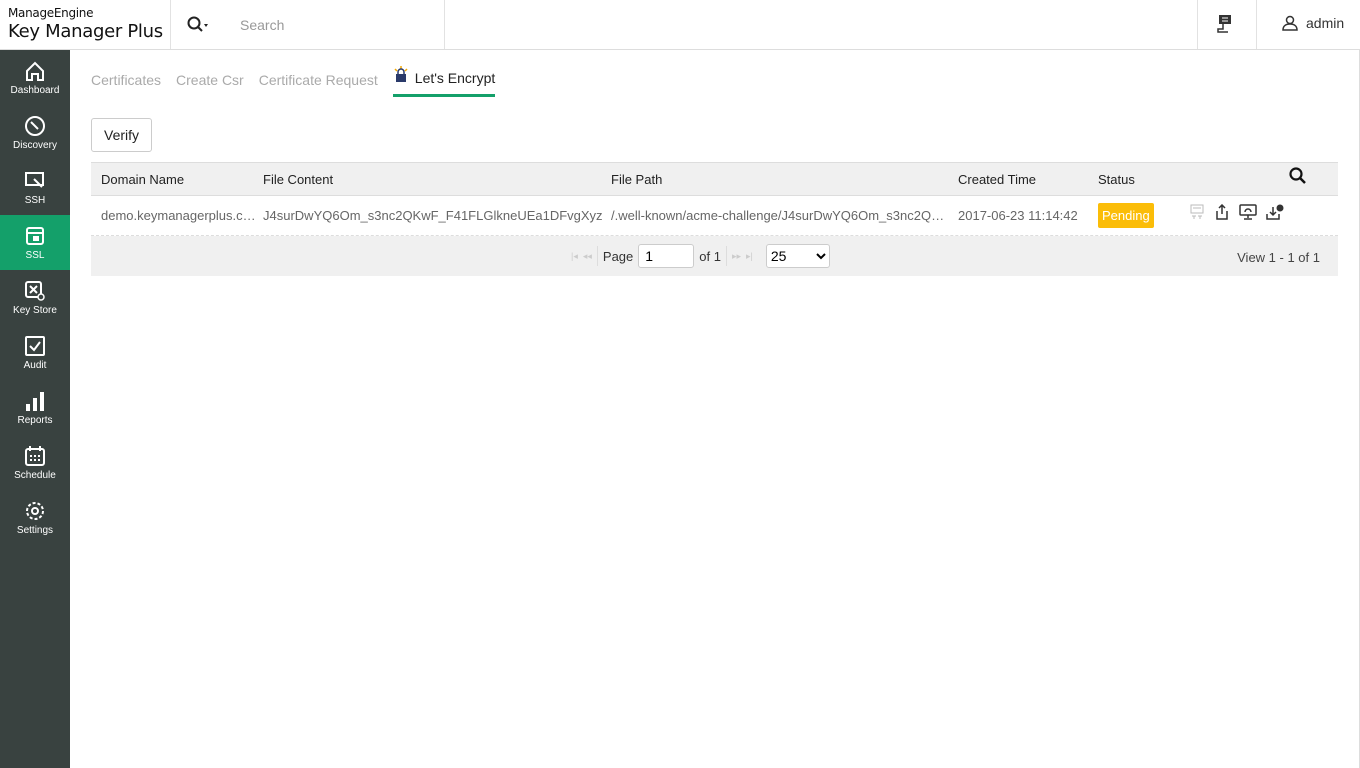 Image resolution: width=1360 pixels, height=768 pixels. I want to click on gear-icon, so click(35, 510).